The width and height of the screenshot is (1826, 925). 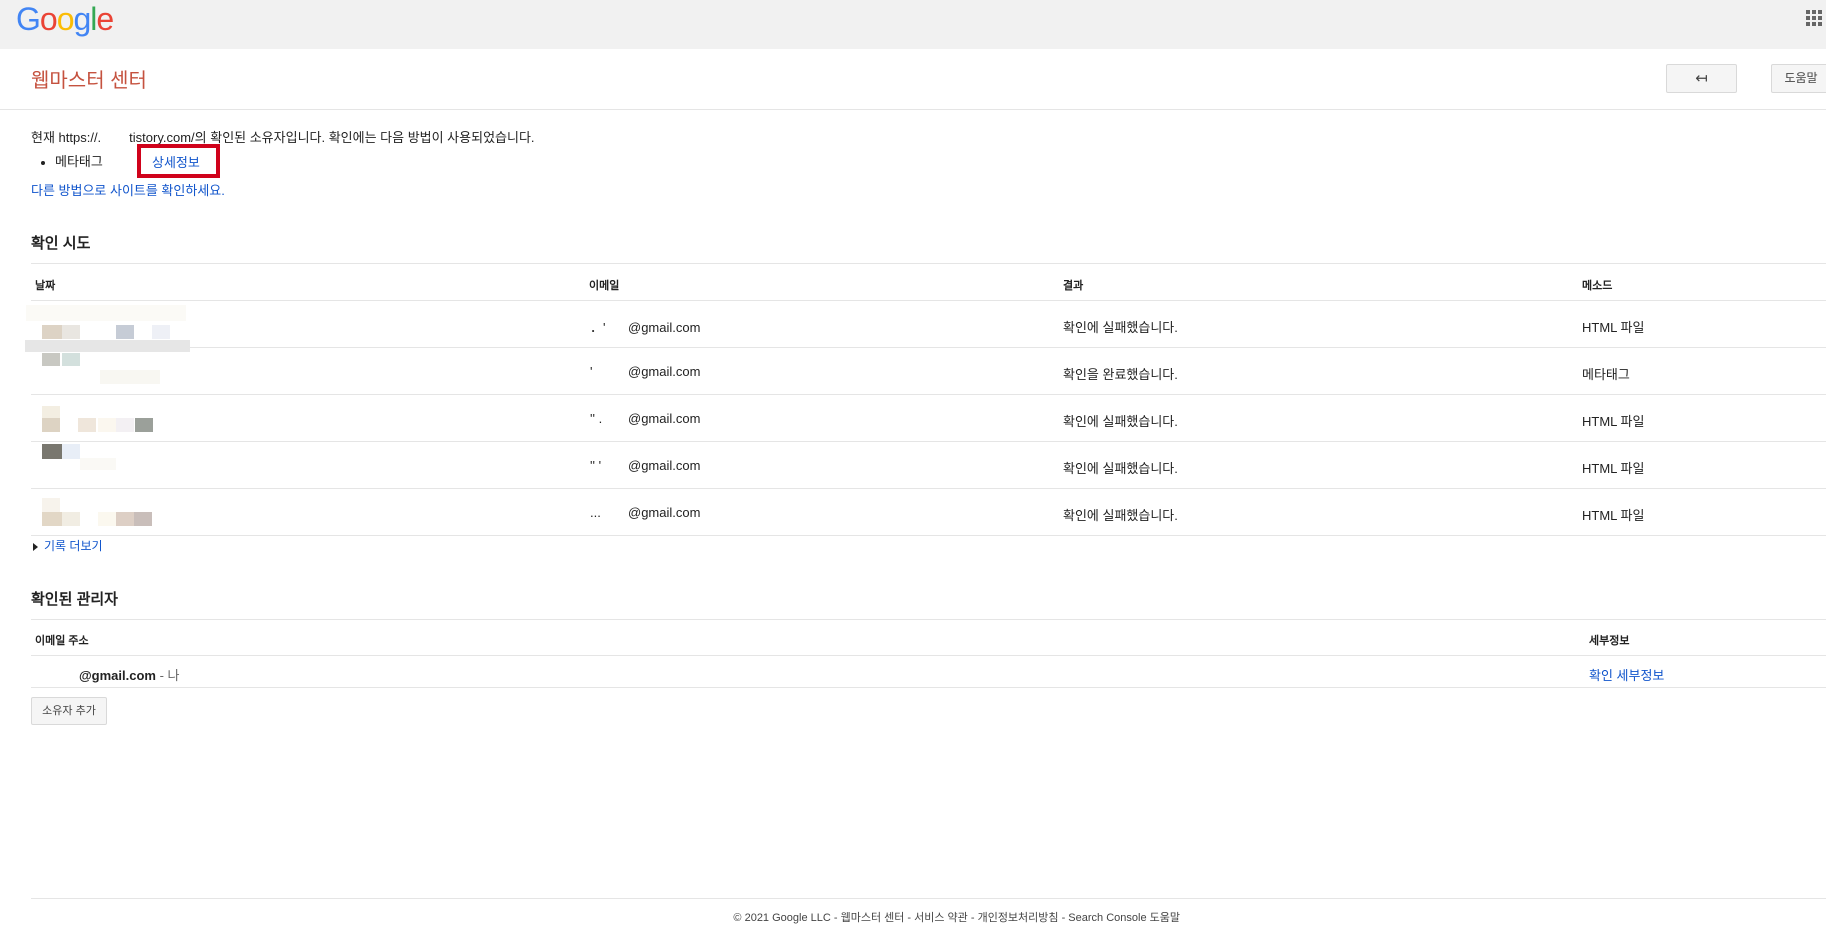 I want to click on table-row-email: ．' @gmail.com, so click(x=645, y=327).